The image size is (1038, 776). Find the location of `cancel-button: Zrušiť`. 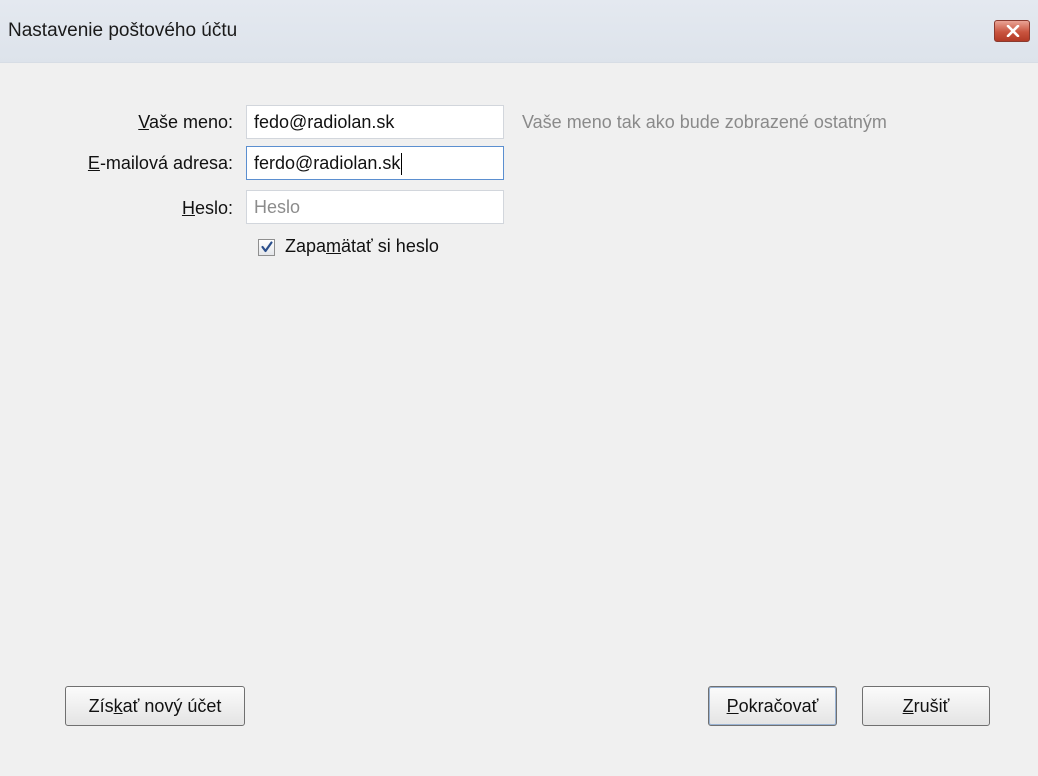

cancel-button: Zrušiť is located at coordinates (926, 706).